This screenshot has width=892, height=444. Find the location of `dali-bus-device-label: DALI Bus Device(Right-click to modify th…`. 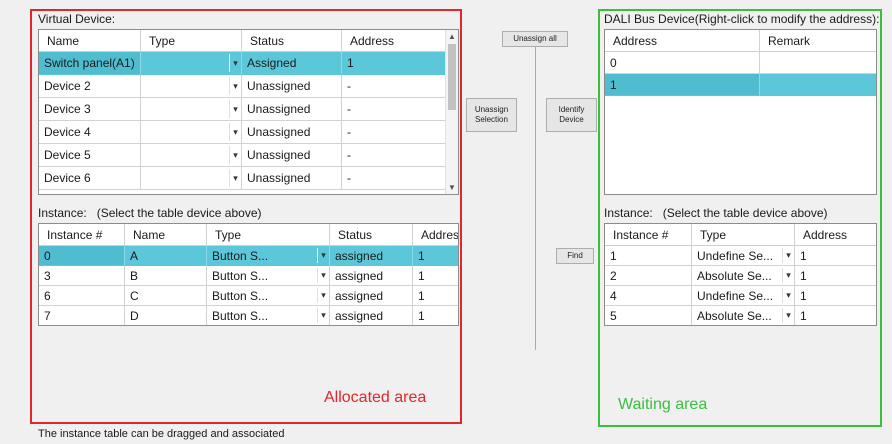

dali-bus-device-label: DALI Bus Device(Right-click to modify th… is located at coordinates (742, 19).